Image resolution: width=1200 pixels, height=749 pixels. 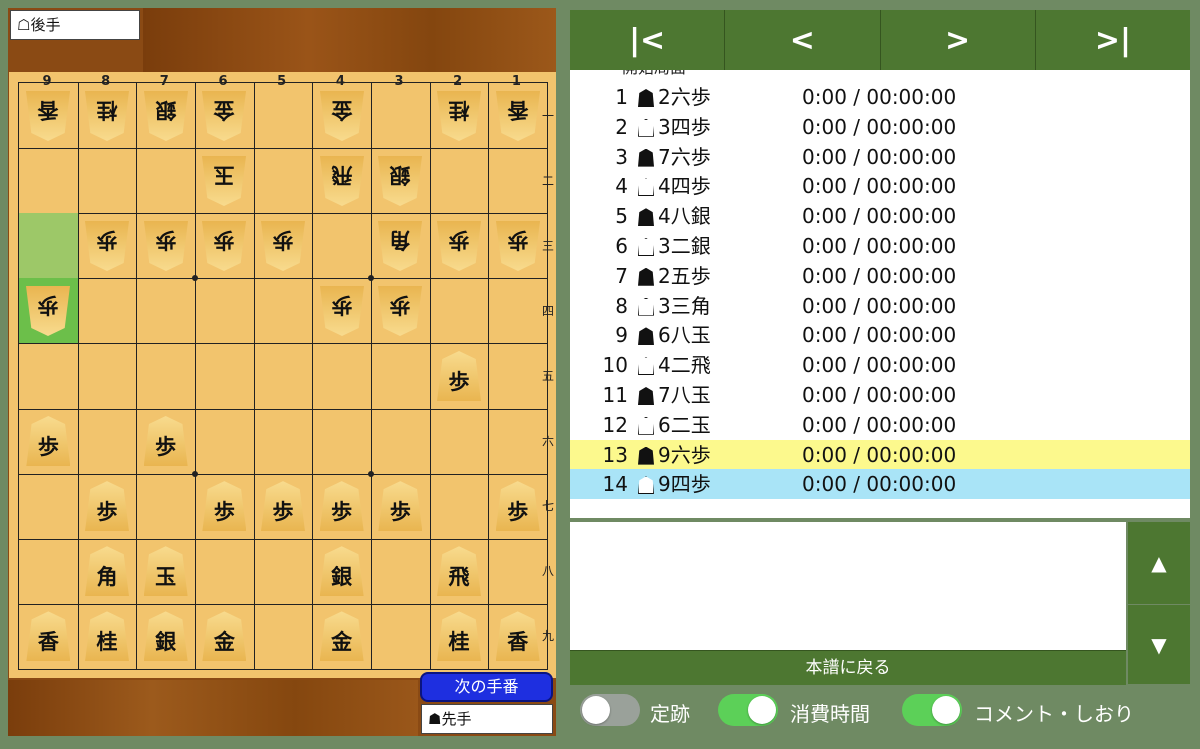 What do you see at coordinates (880, 216) in the screenshot?
I see `move-row: 5 4八銀 0:00 / 00:00:00` at bounding box center [880, 216].